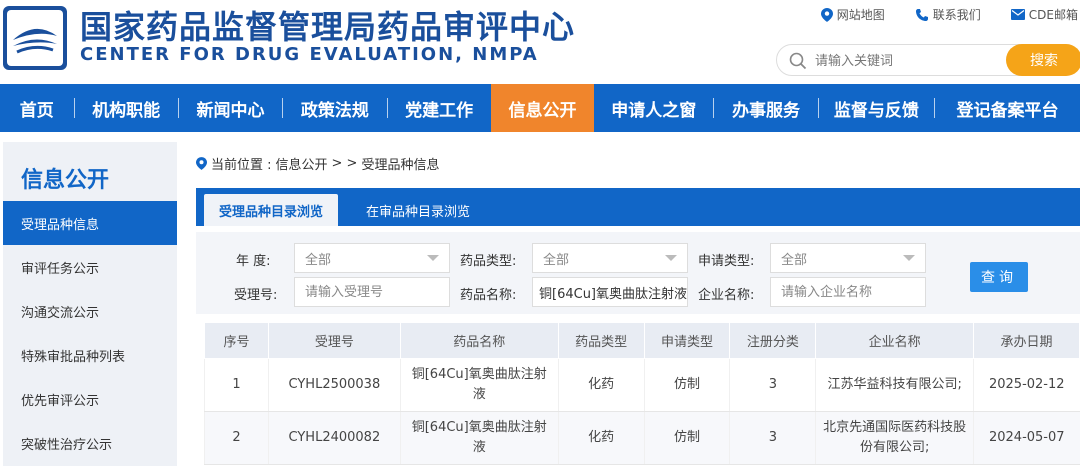 This screenshot has width=1080, height=466. What do you see at coordinates (372, 258) in the screenshot?
I see `year-select: 全部` at bounding box center [372, 258].